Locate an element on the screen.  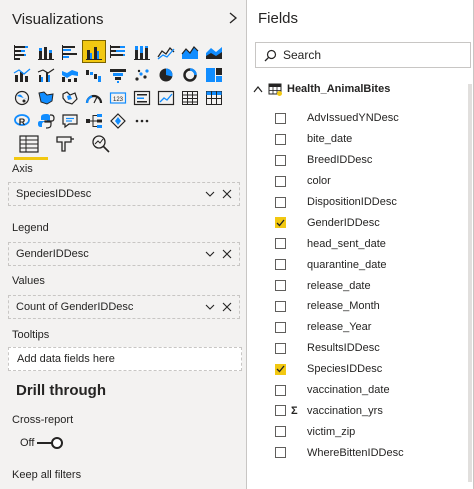
field-item: release_date is located at coordinates (373, 285).